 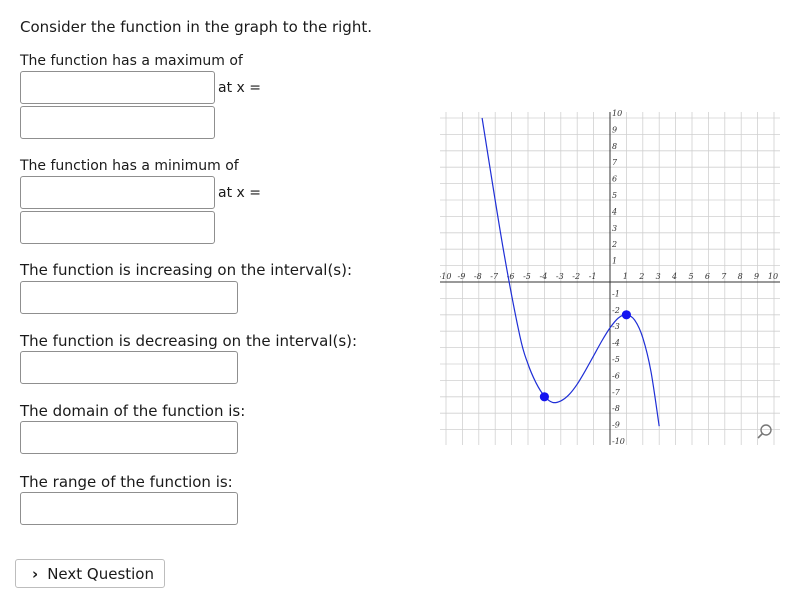 I want to click on x-tick-label: 10, so click(x=773, y=276).